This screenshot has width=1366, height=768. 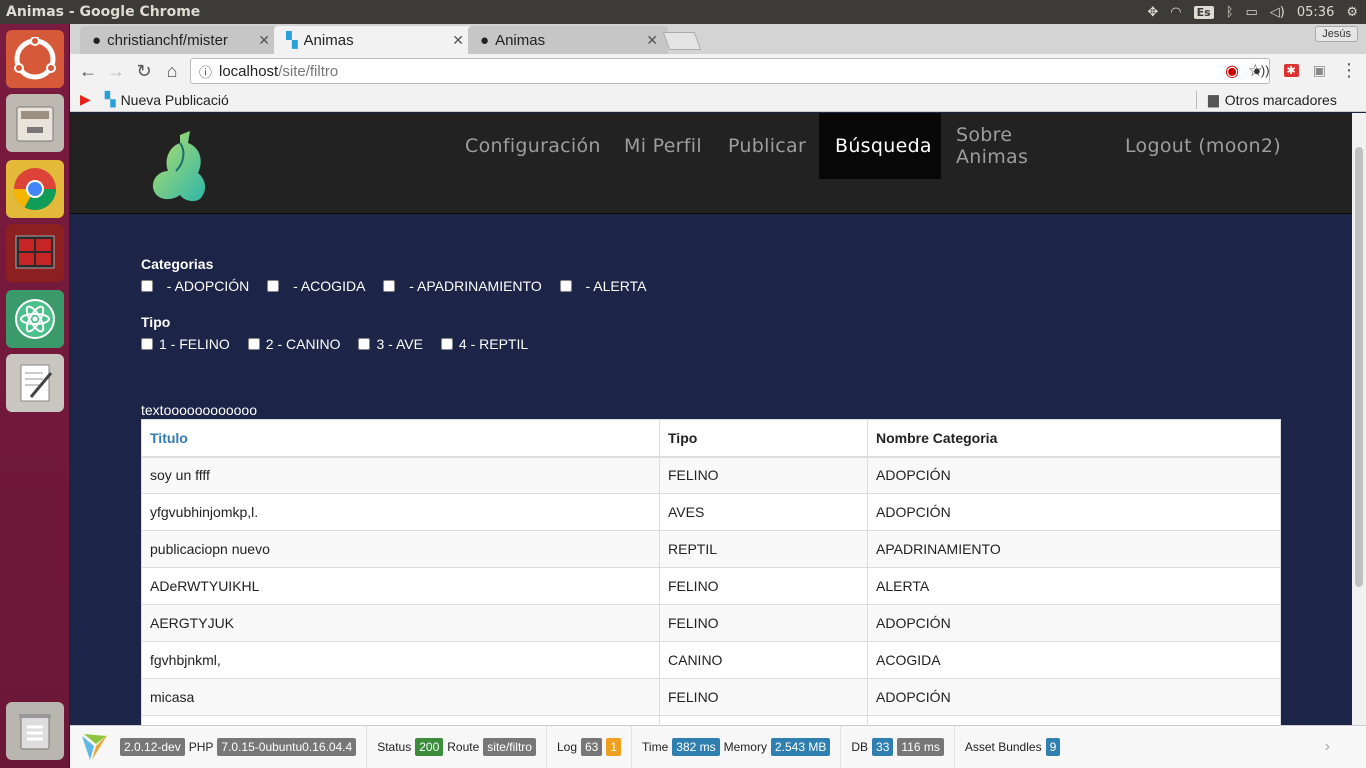 I want to click on youtube-icon: ▶, so click(x=85, y=99).